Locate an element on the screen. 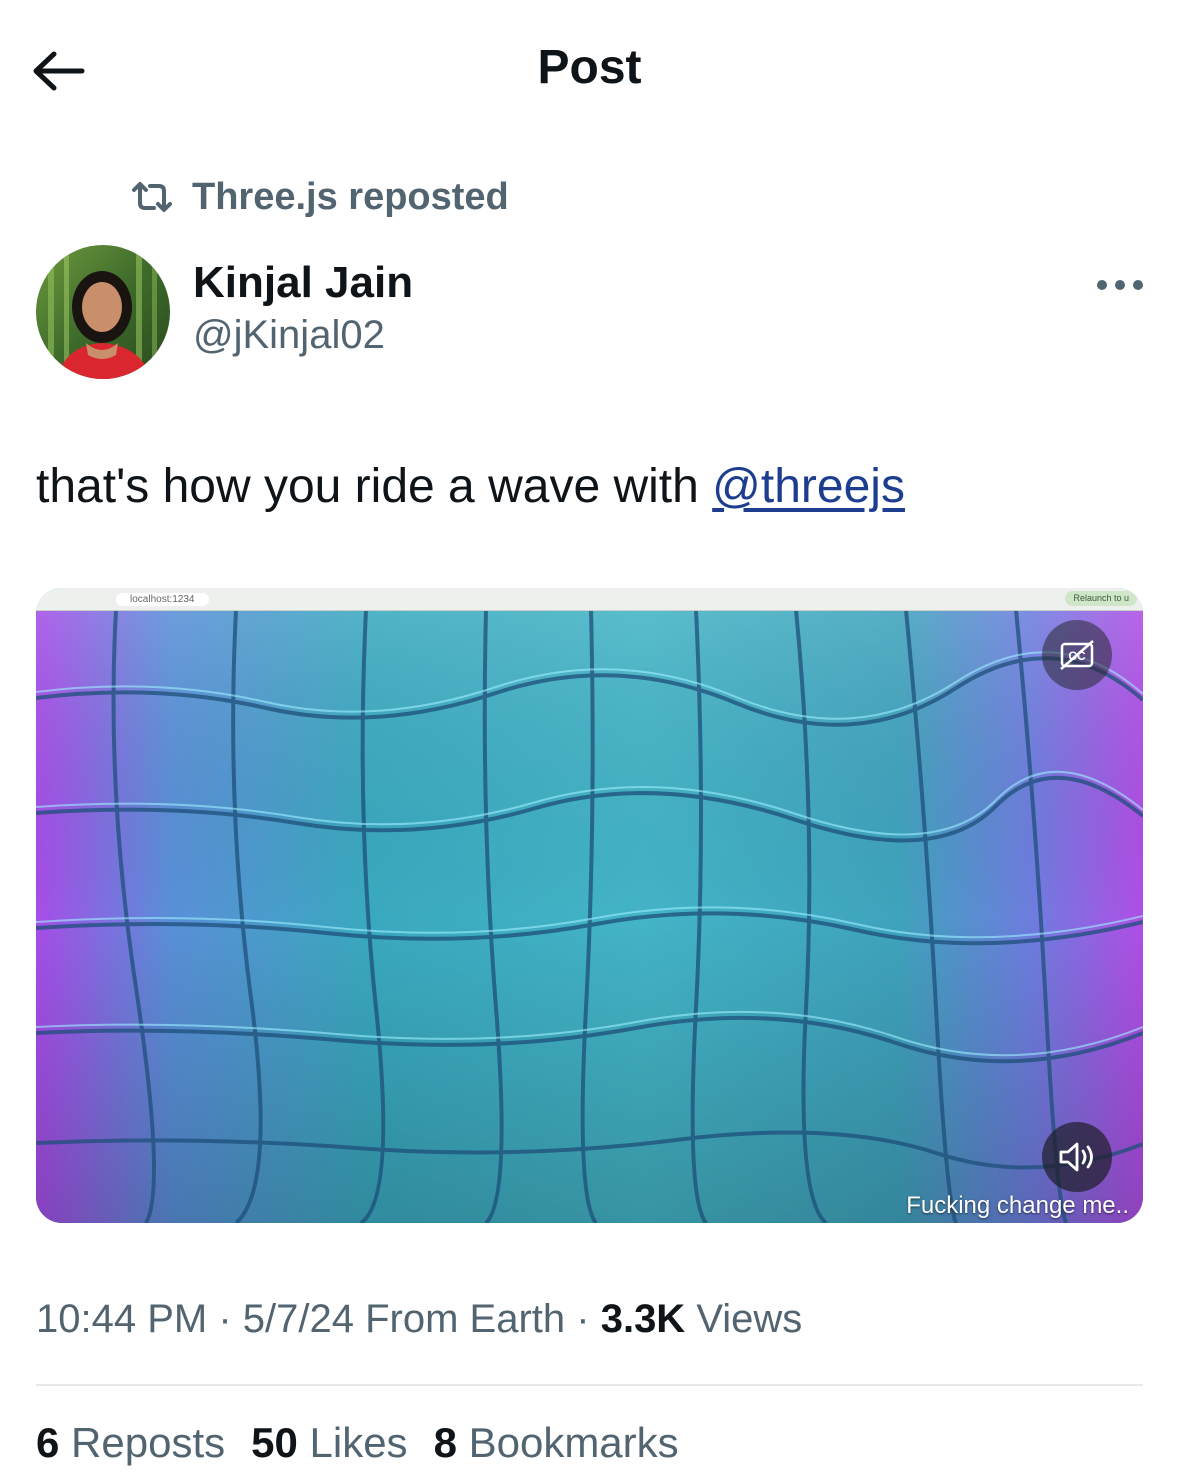 This screenshot has height=1478, width=1179. more-horizontal-icon is located at coordinates (1120, 285).